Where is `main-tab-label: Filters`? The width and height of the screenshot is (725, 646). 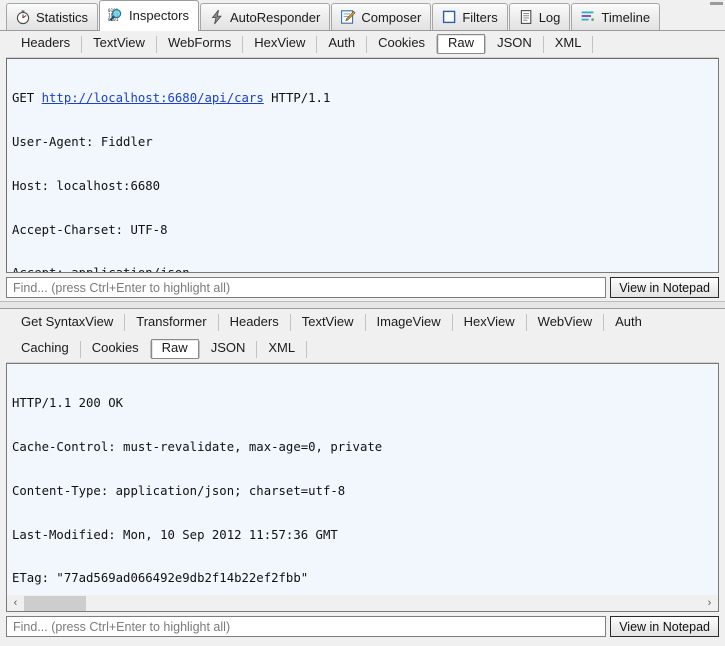 main-tab-label: Filters is located at coordinates (480, 17).